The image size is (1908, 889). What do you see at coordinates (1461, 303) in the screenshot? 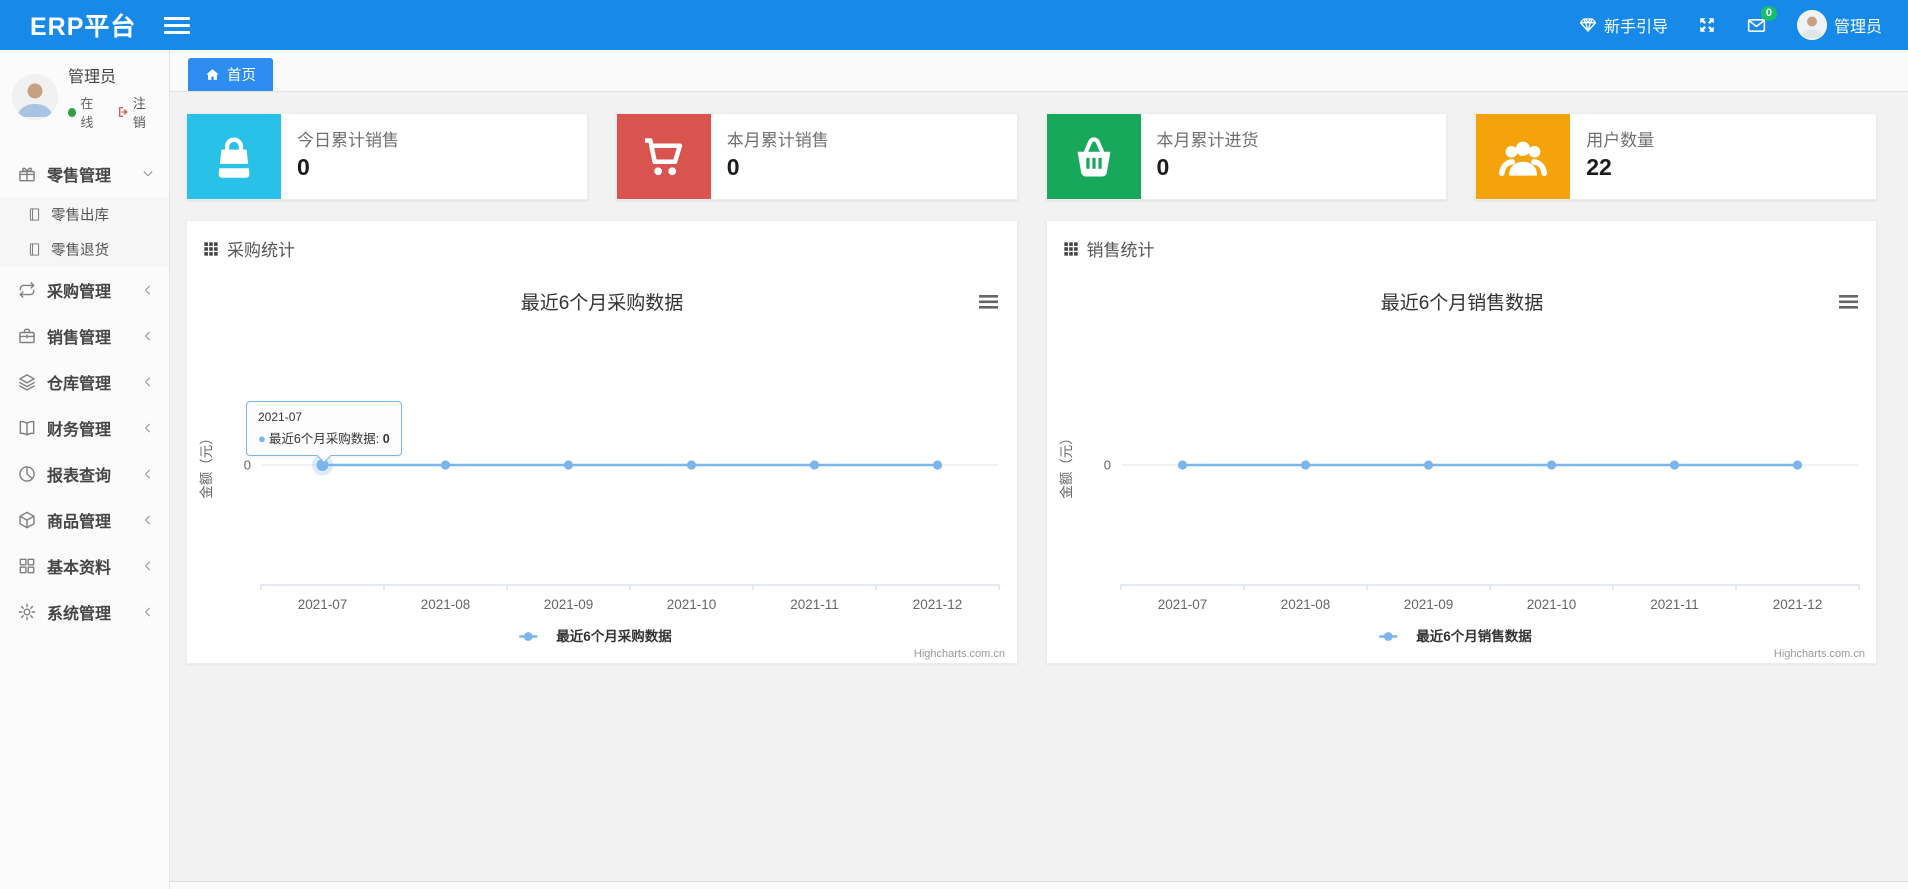
I see `chart-title: 最近6个月销售数据` at bounding box center [1461, 303].